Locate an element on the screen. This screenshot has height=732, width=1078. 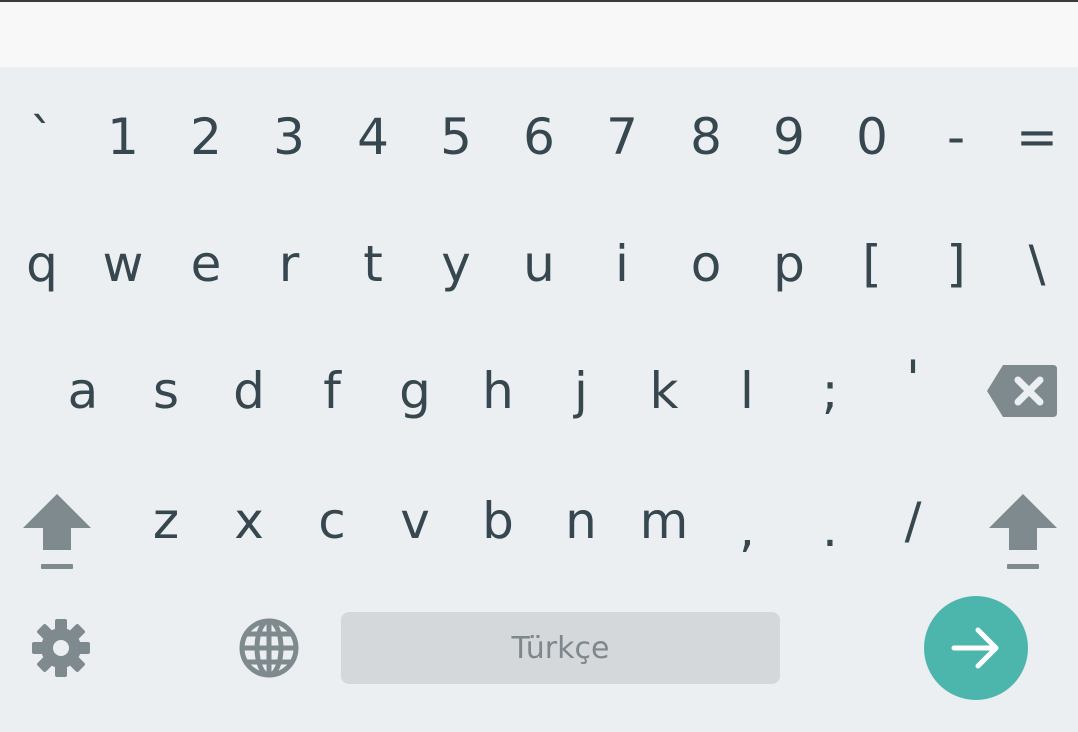
key-label: x is located at coordinates (249, 521).